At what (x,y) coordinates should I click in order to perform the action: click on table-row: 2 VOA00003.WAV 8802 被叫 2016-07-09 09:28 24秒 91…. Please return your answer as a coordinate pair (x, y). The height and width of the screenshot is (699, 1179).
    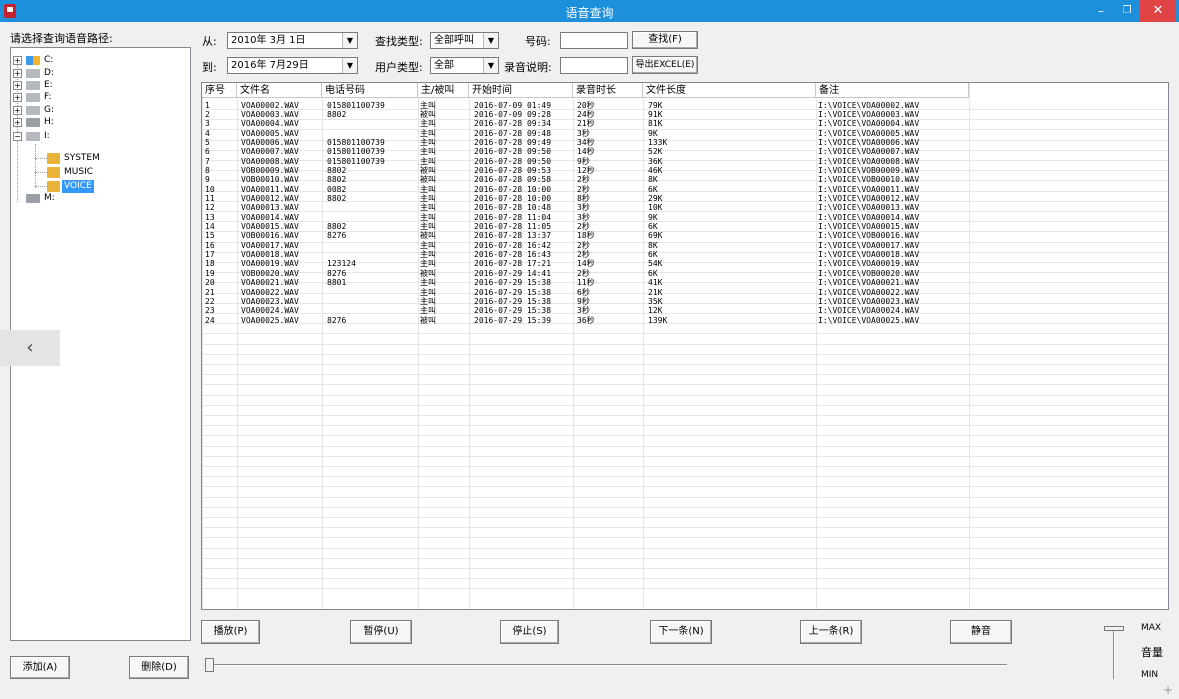
    Looking at the image, I should click on (685, 114).